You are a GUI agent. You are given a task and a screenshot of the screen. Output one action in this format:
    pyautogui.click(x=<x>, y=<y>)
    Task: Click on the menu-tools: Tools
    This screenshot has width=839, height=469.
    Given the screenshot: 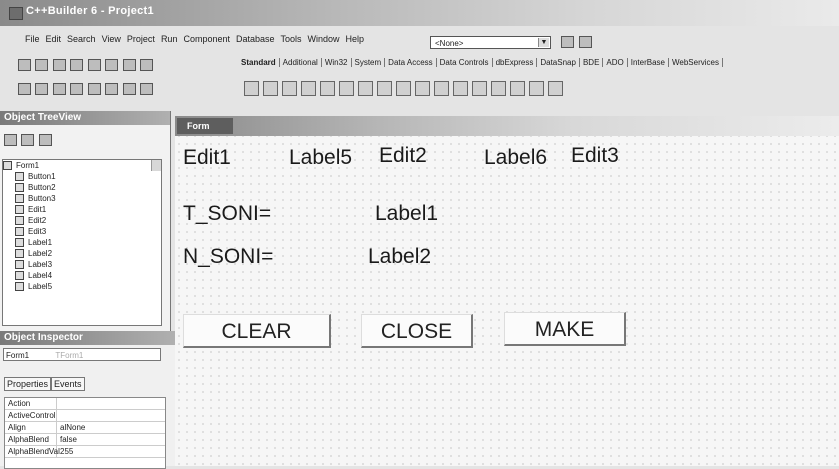 What is the action you would take?
    pyautogui.click(x=291, y=39)
    